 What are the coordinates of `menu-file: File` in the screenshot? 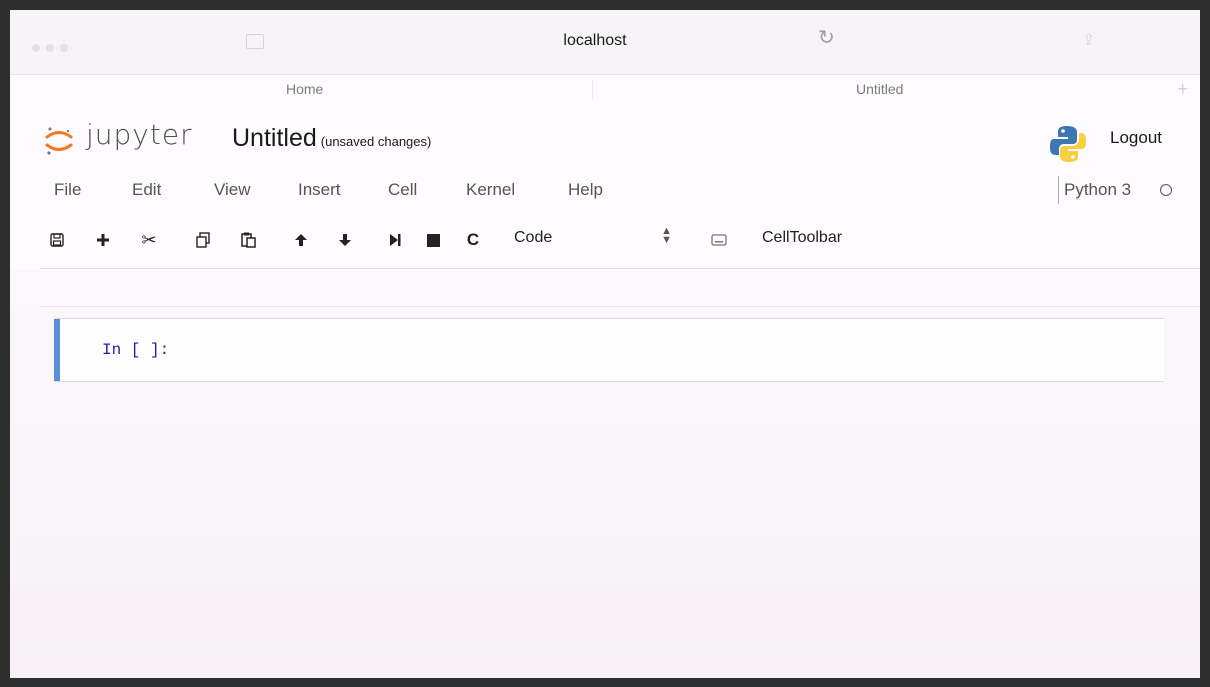 It's located at (67, 190).